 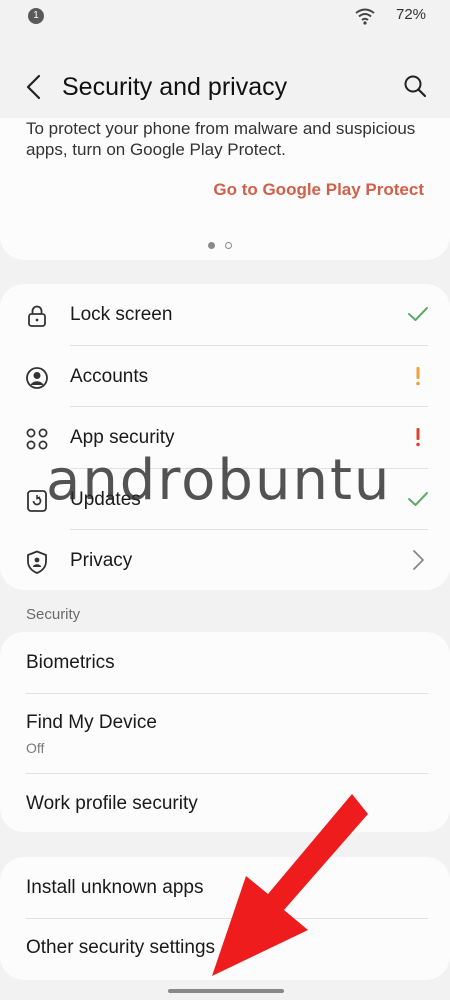 What do you see at coordinates (105, 499) in the screenshot?
I see `updates-label: Updates` at bounding box center [105, 499].